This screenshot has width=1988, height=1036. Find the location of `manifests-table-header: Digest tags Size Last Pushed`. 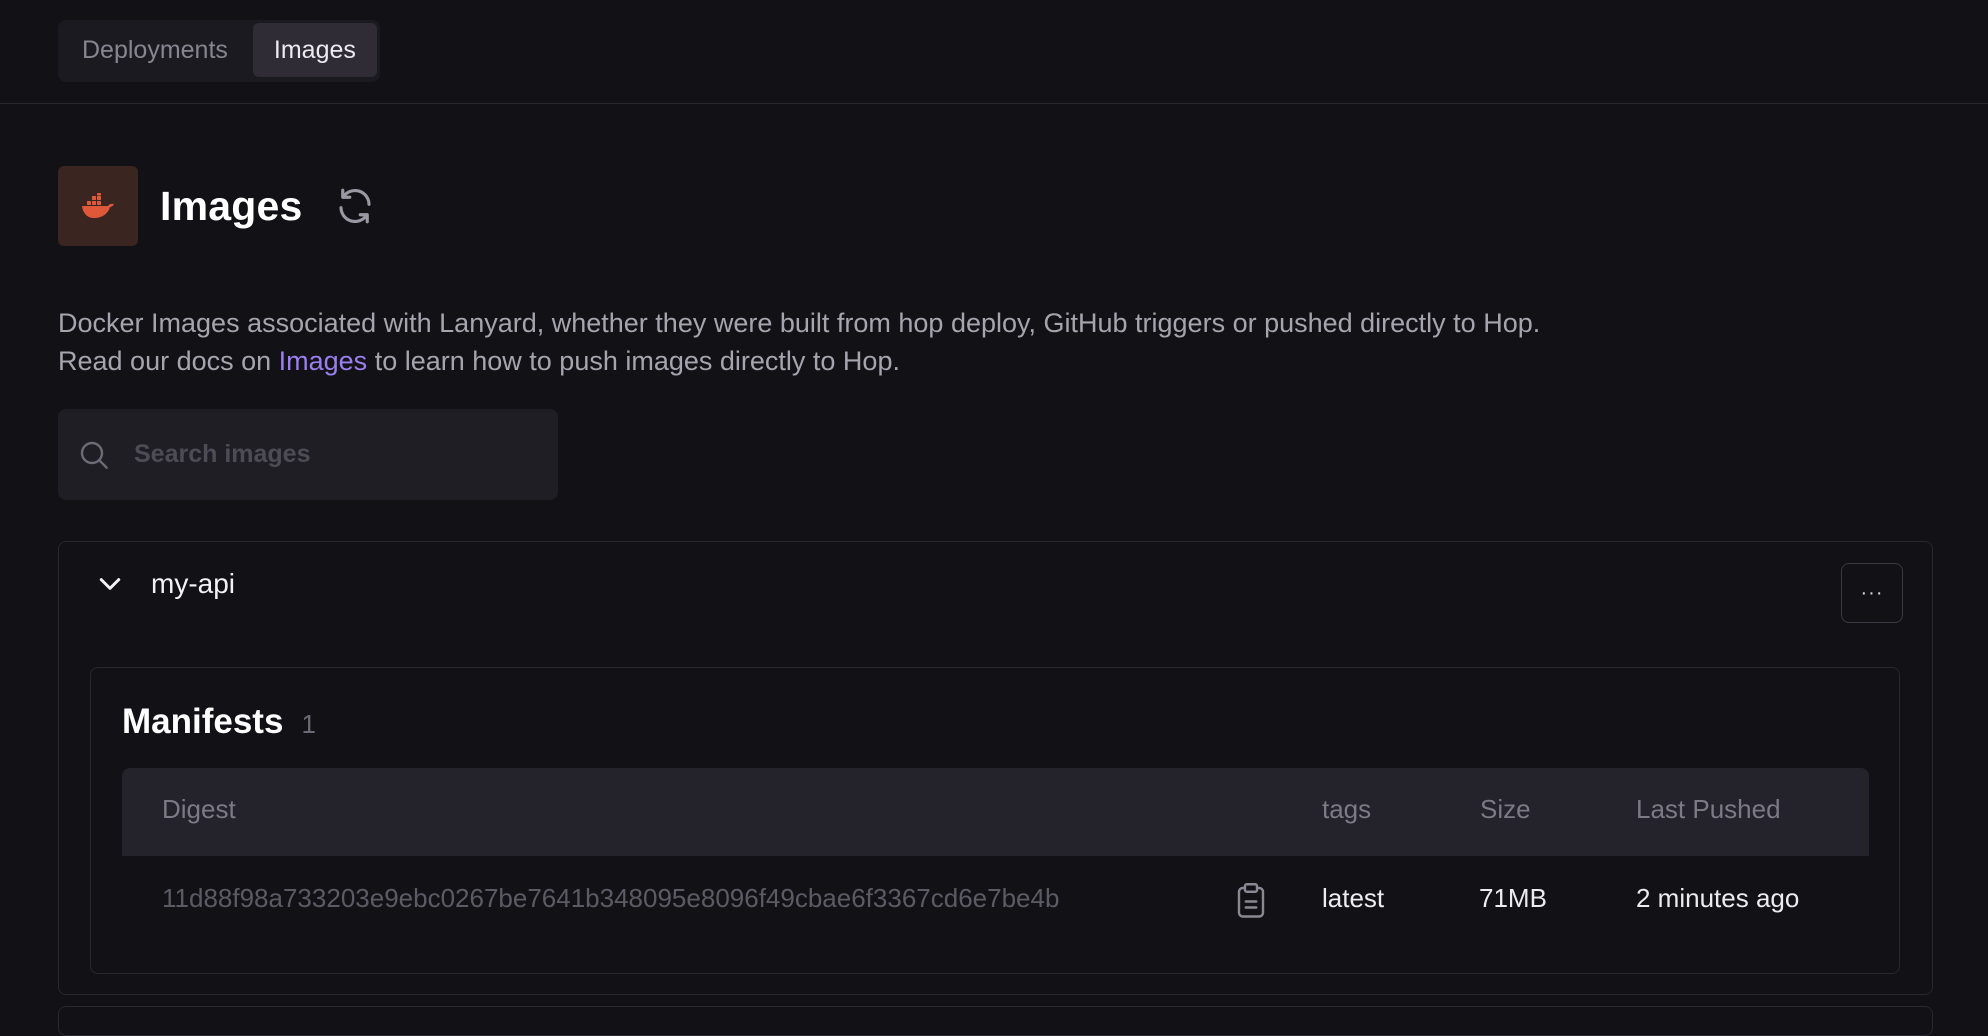

manifests-table-header: Digest tags Size Last Pushed is located at coordinates (995, 812).